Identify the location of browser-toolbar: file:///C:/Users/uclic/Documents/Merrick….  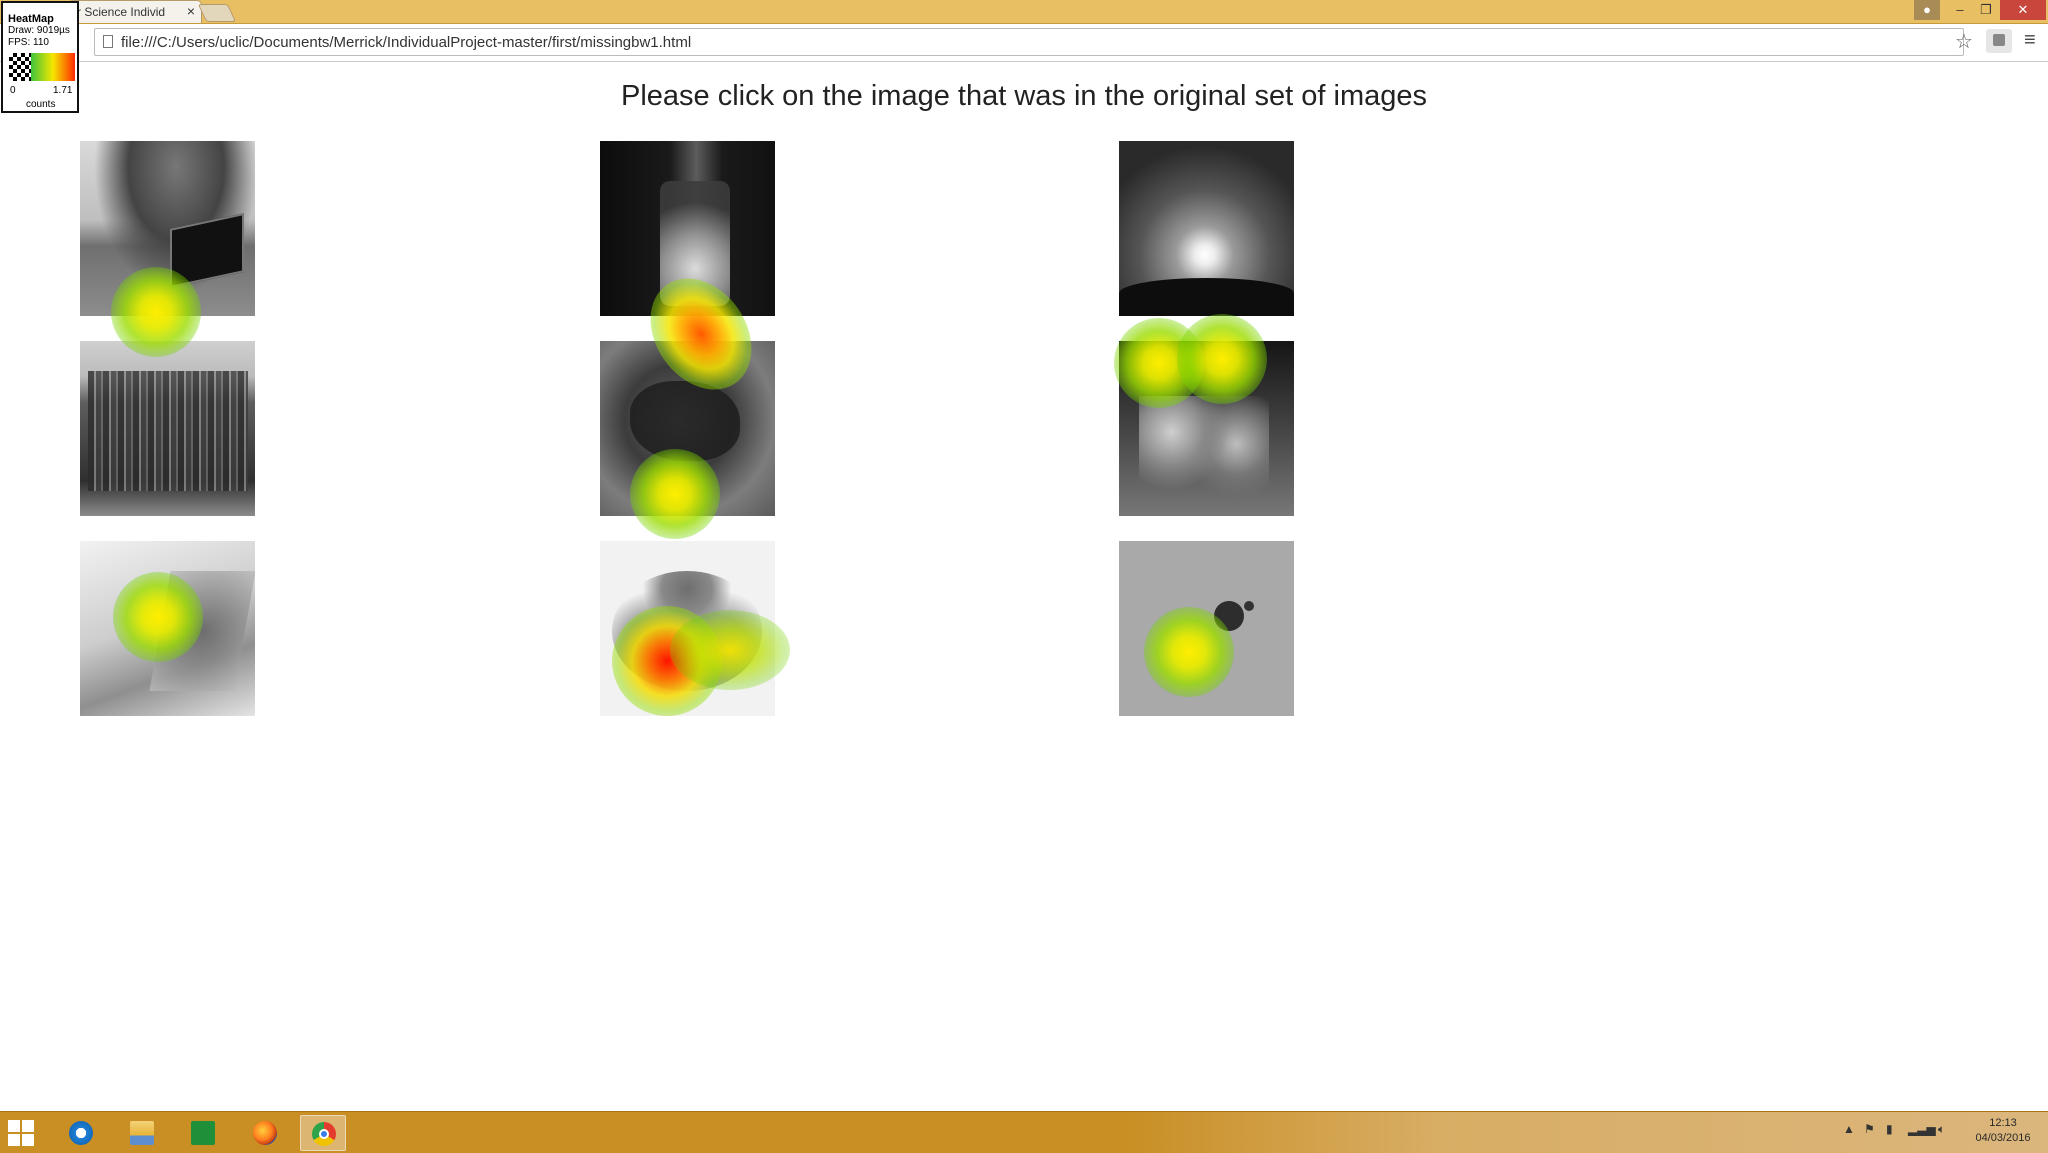
(1024, 43).